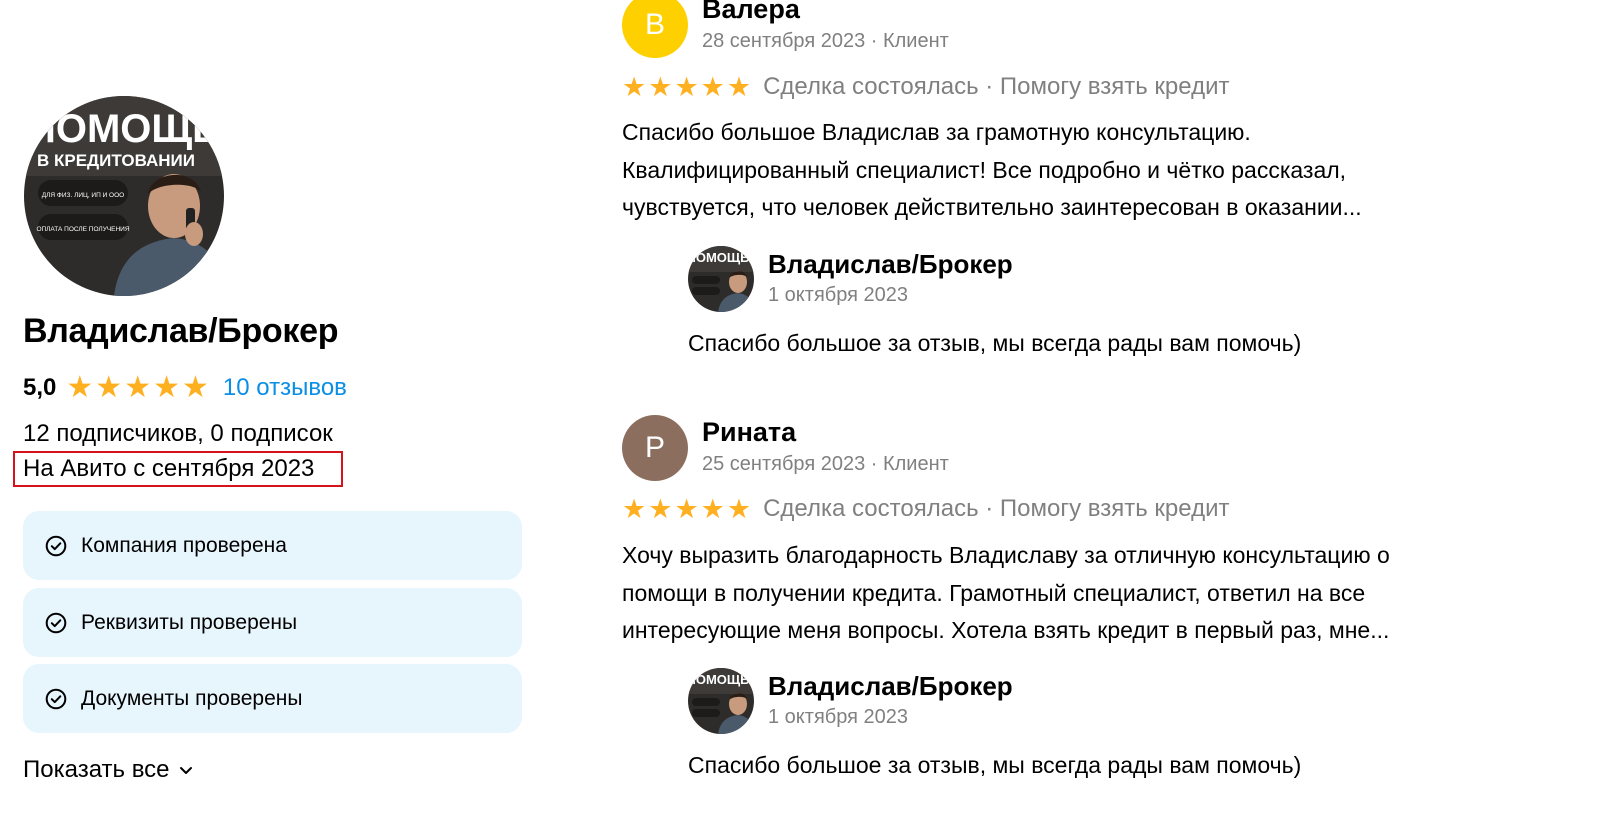 This screenshot has height=826, width=1600. What do you see at coordinates (189, 622) in the screenshot?
I see `verification-label: Реквизиты проверены` at bounding box center [189, 622].